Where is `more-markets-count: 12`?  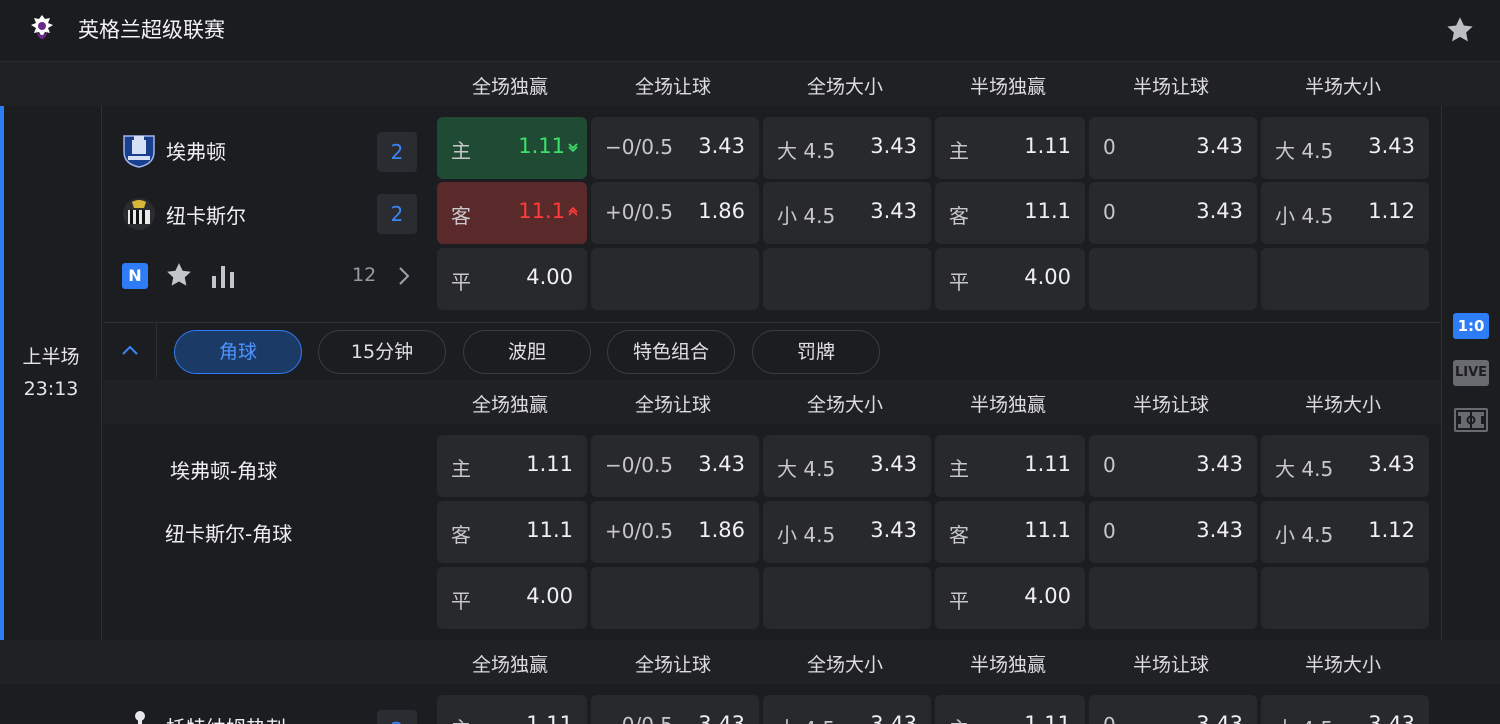 more-markets-count: 12 is located at coordinates (364, 275).